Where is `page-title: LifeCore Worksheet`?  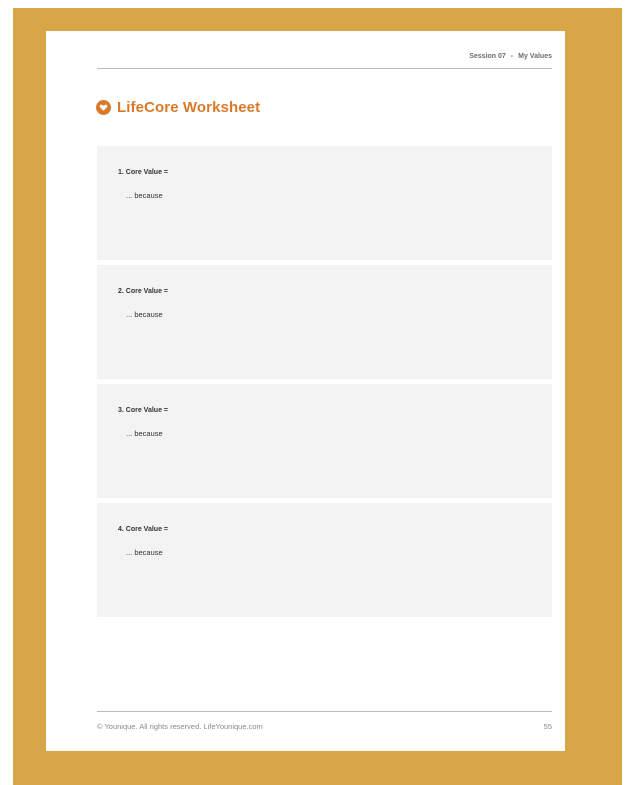 page-title: LifeCore Worksheet is located at coordinates (189, 107).